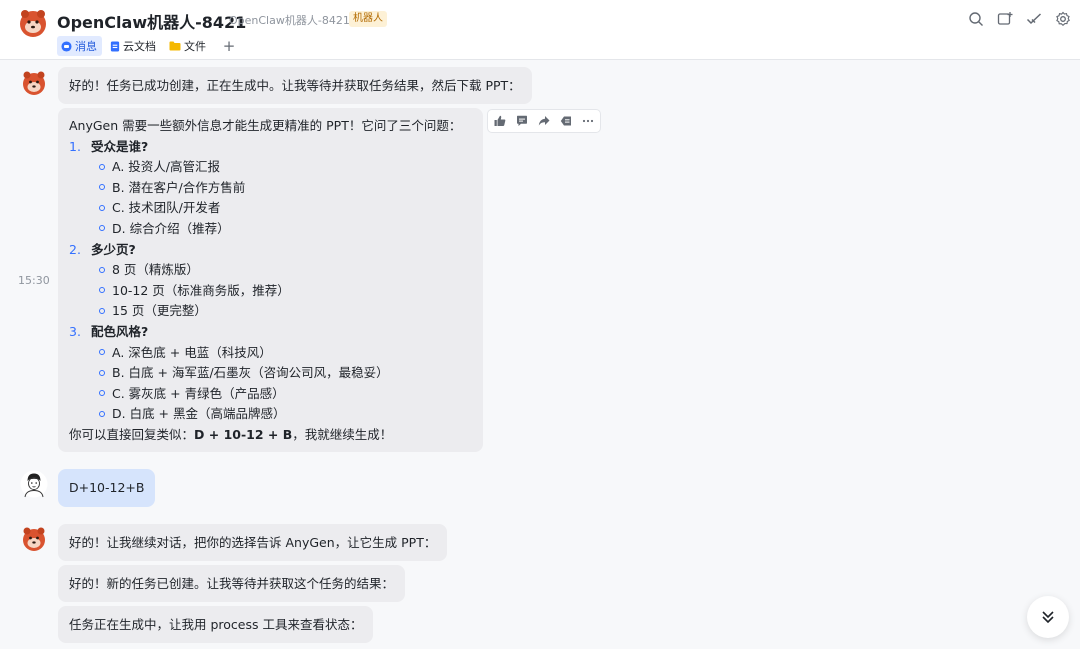 This screenshot has height=649, width=1080. What do you see at coordinates (34, 484) in the screenshot?
I see `user-avatar` at bounding box center [34, 484].